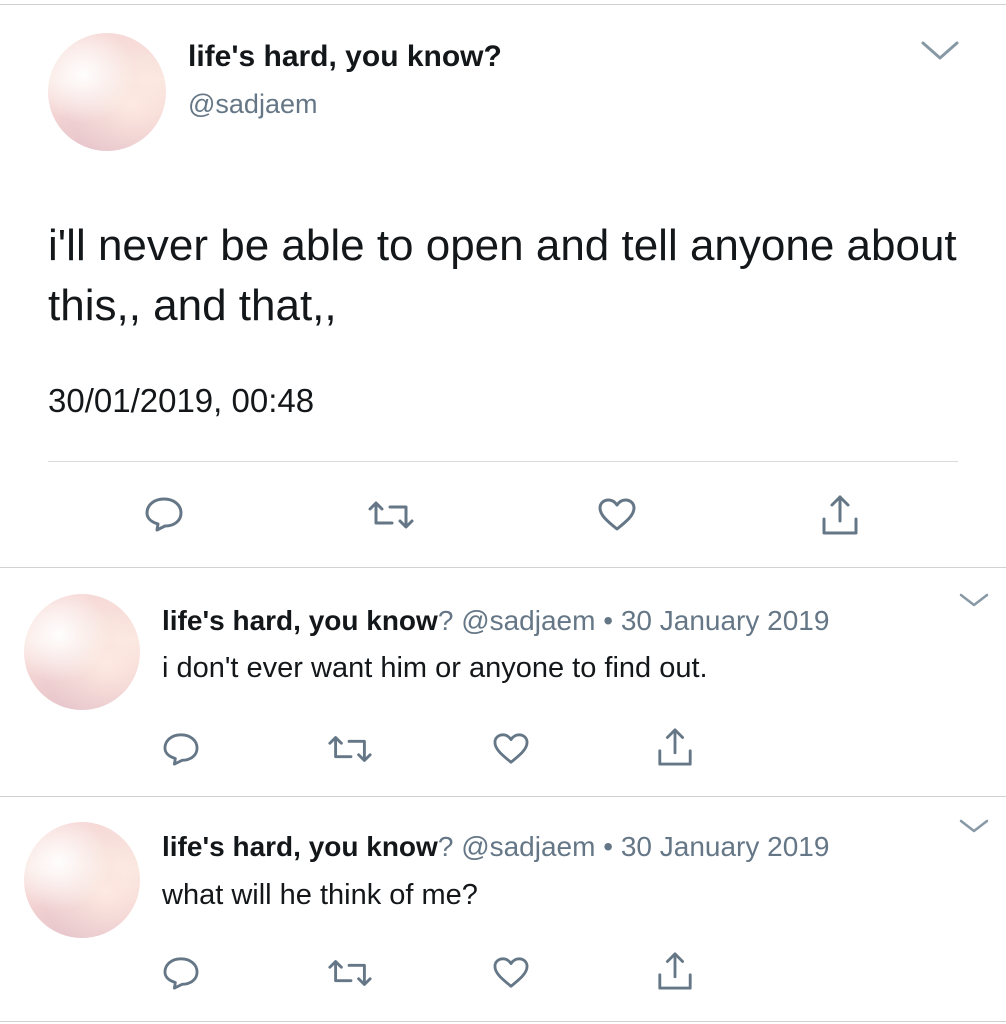 The image size is (1006, 1024). Describe the element at coordinates (345, 57) in the screenshot. I see `display-name: life's hard, you know?` at that location.